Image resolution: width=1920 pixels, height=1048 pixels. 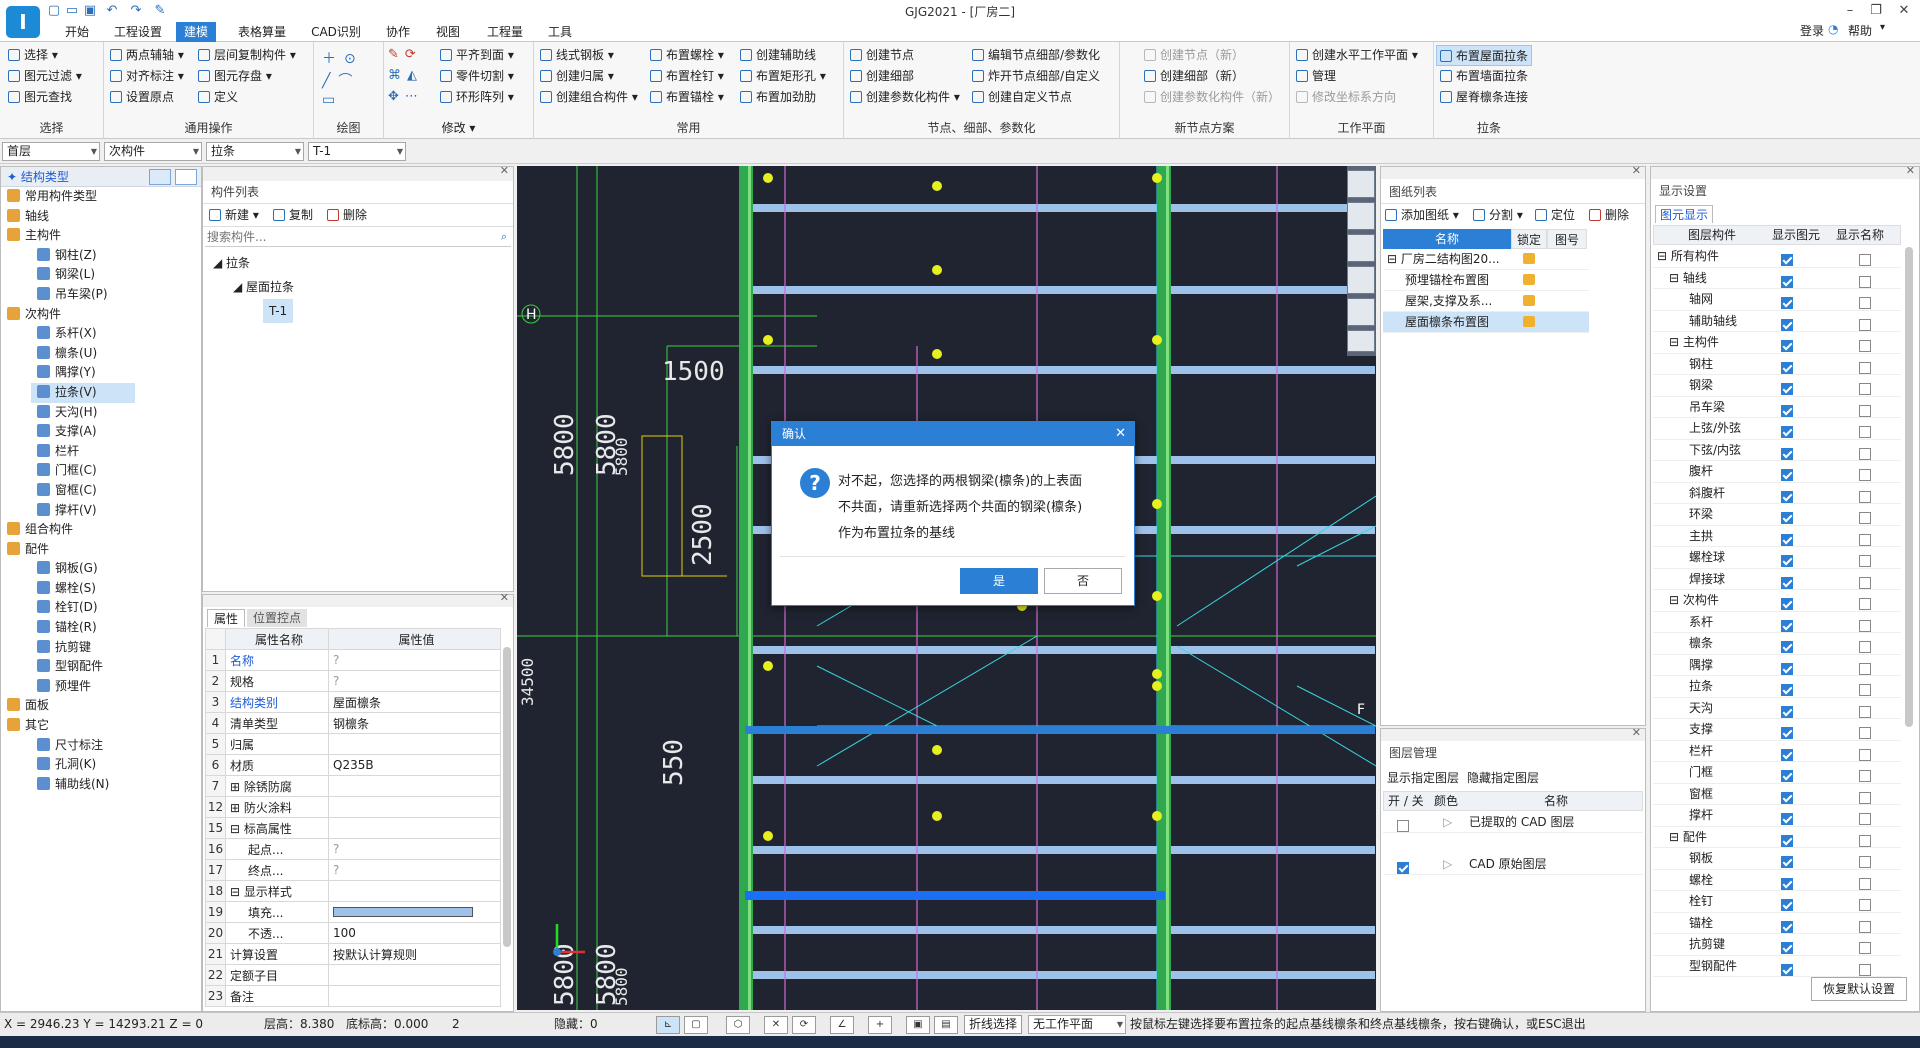 I want to click on display-row: 辅助轴线, so click(x=1777, y=321).